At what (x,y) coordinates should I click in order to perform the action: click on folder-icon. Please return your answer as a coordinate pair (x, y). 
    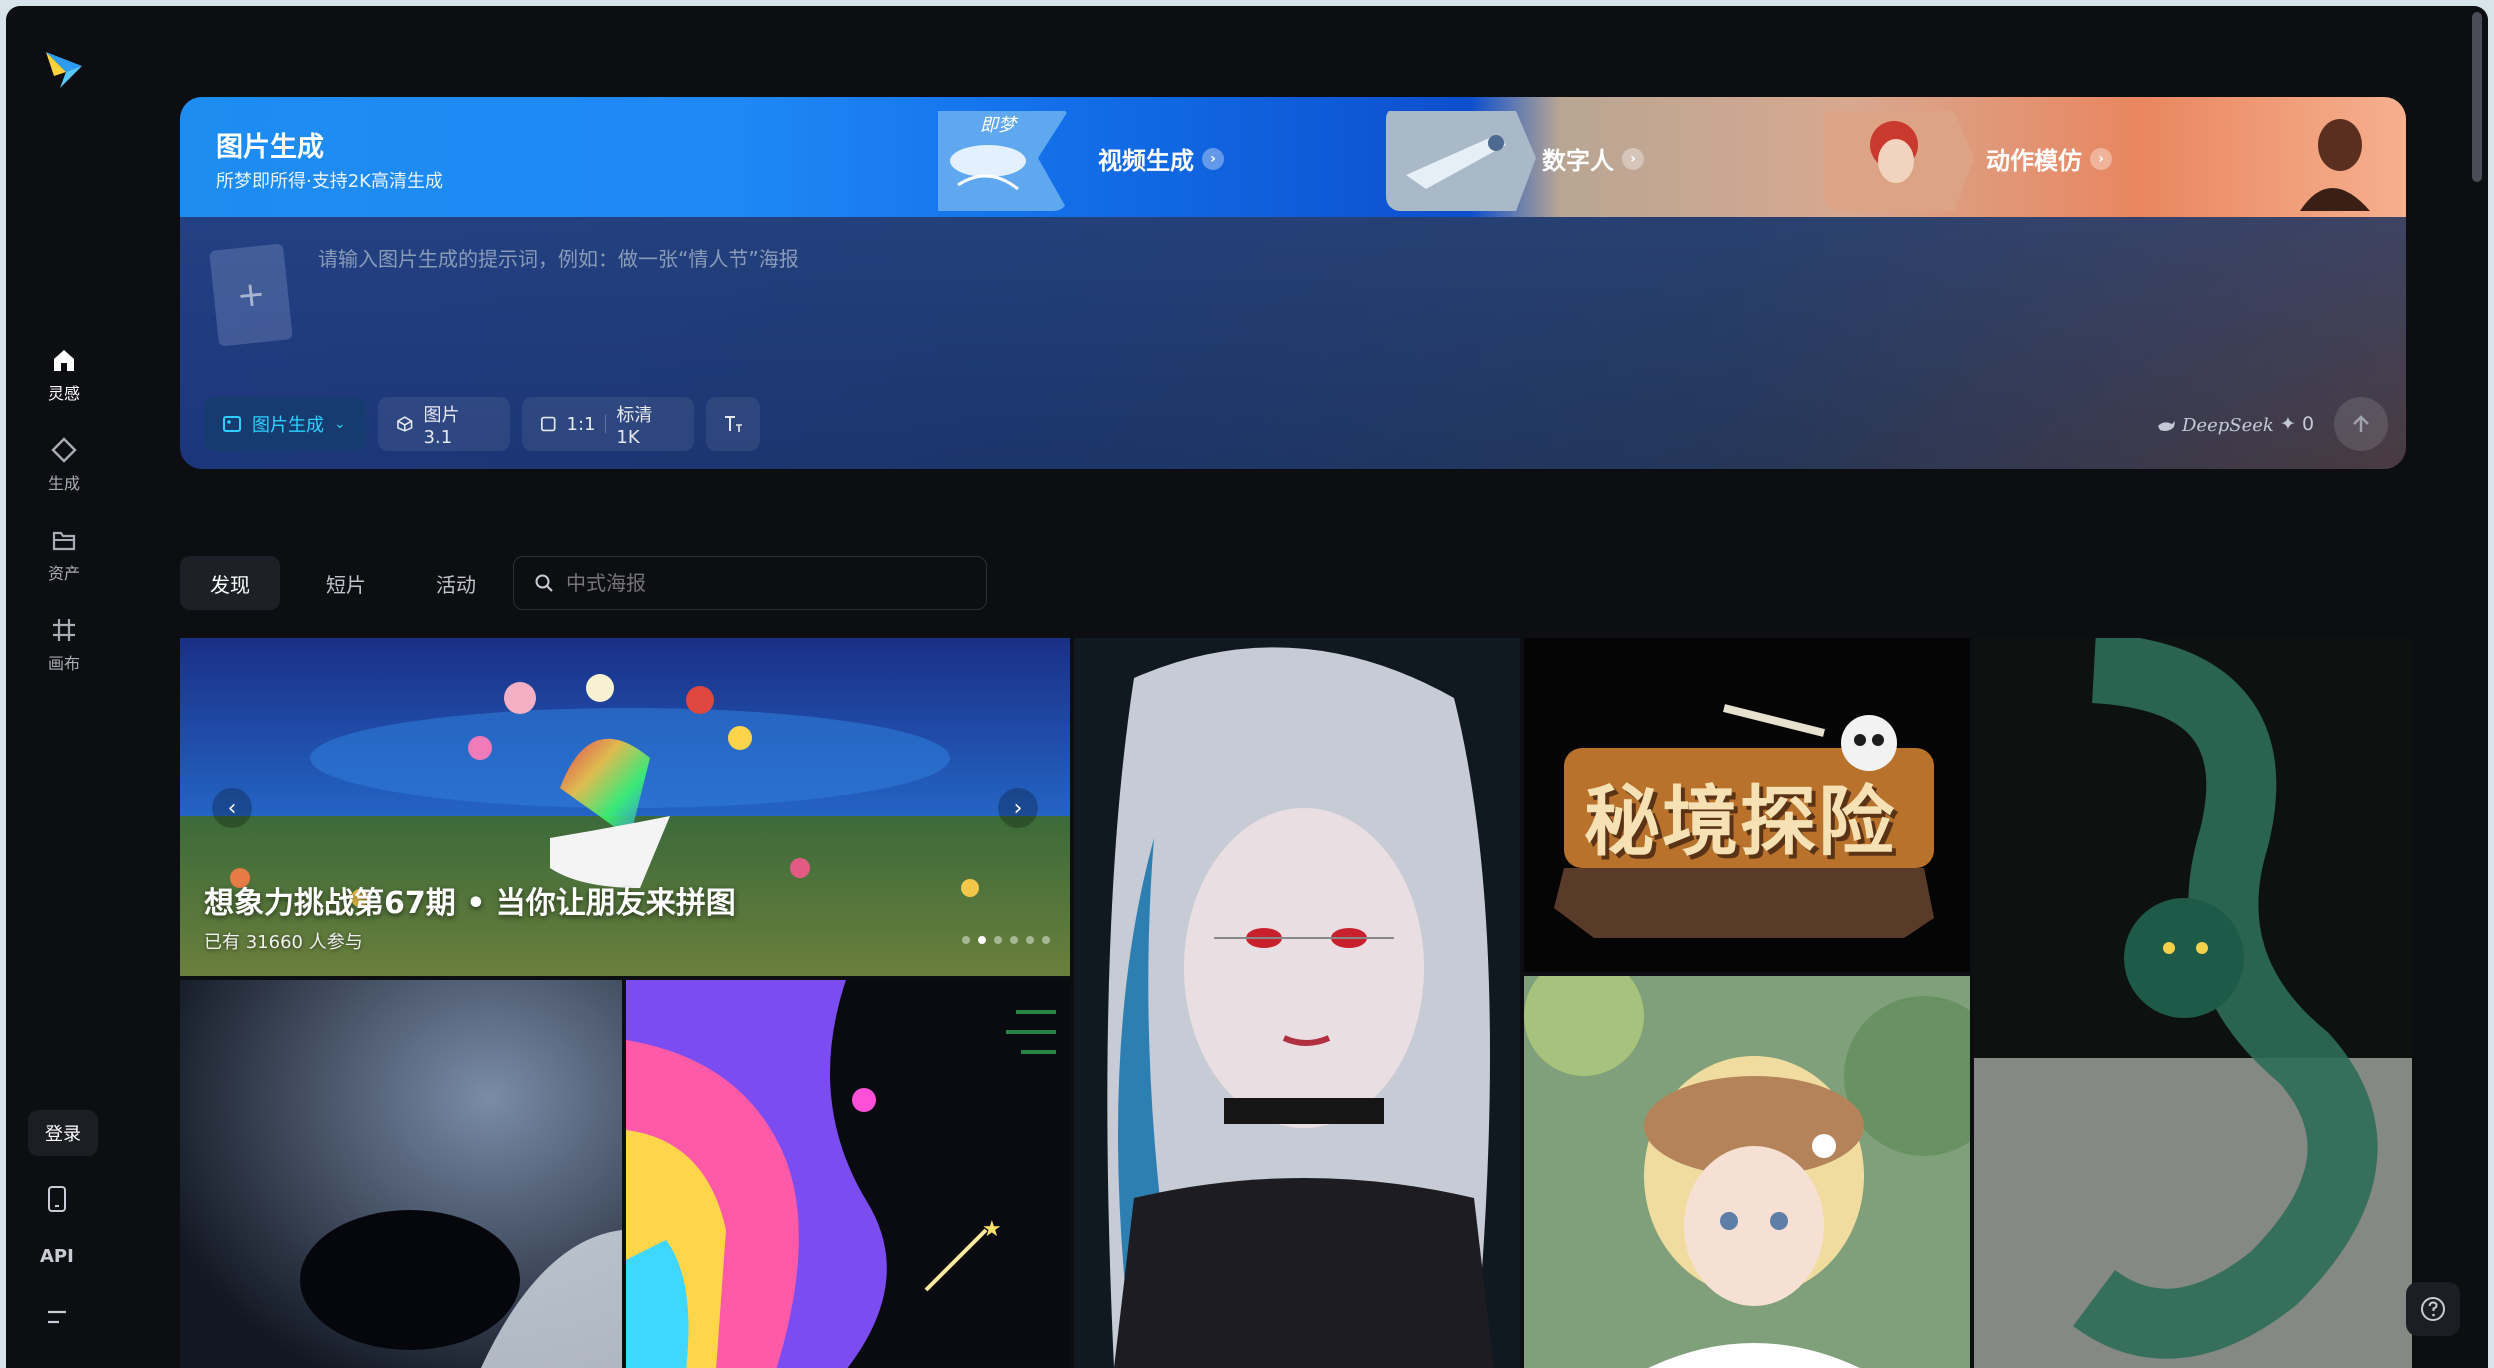
    Looking at the image, I should click on (64, 541).